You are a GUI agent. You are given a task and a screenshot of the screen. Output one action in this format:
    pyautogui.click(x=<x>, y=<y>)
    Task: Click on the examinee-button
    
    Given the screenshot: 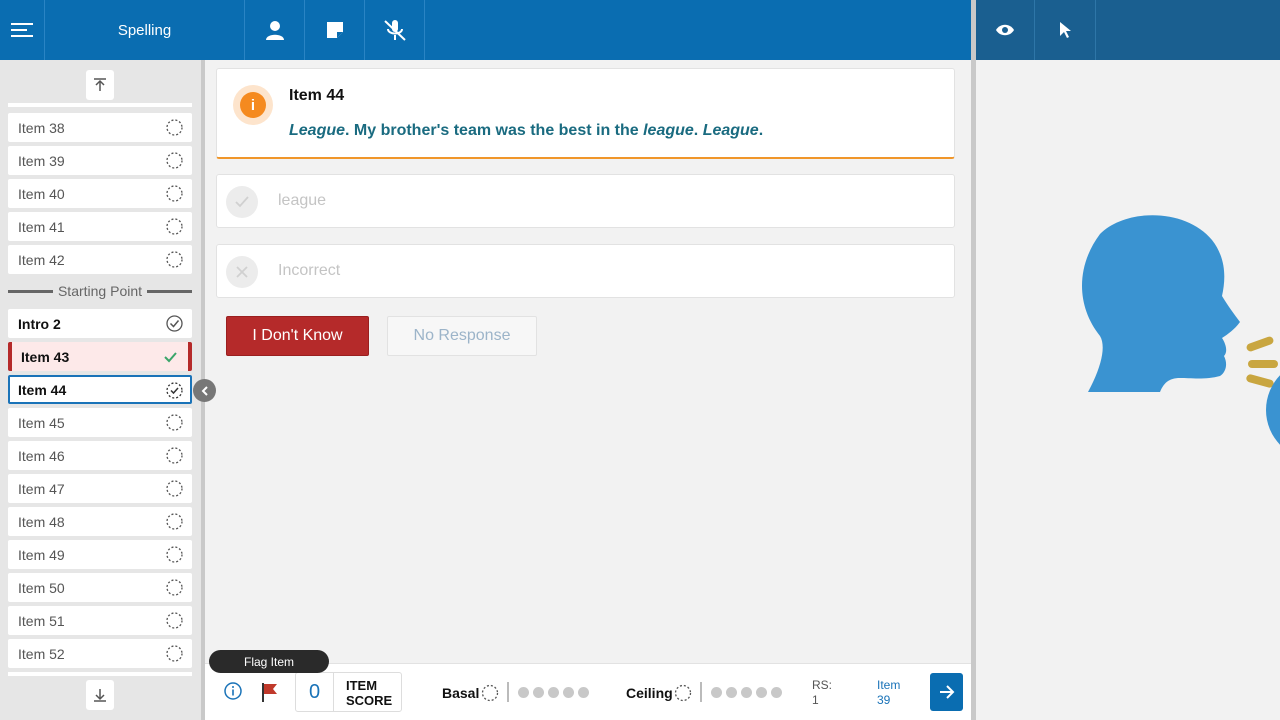 What is the action you would take?
    pyautogui.click(x=275, y=30)
    